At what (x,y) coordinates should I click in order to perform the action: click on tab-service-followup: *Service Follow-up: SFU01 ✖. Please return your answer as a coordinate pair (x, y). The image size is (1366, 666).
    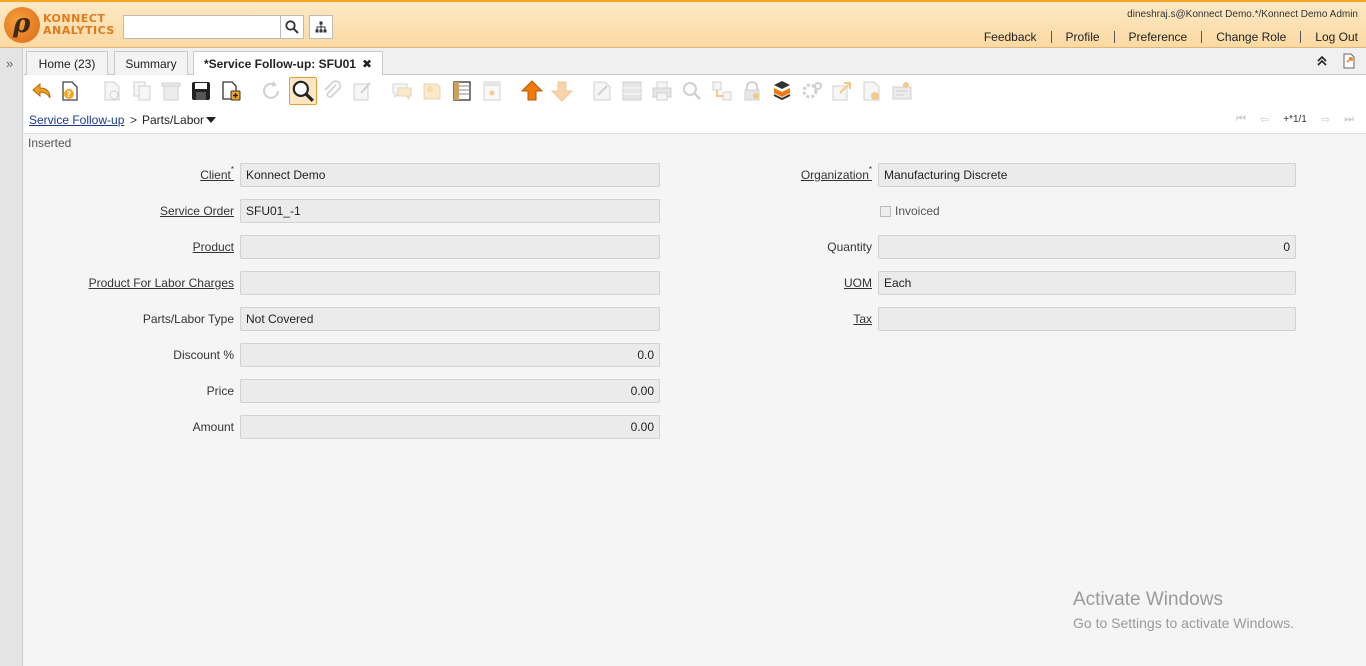
    Looking at the image, I should click on (288, 63).